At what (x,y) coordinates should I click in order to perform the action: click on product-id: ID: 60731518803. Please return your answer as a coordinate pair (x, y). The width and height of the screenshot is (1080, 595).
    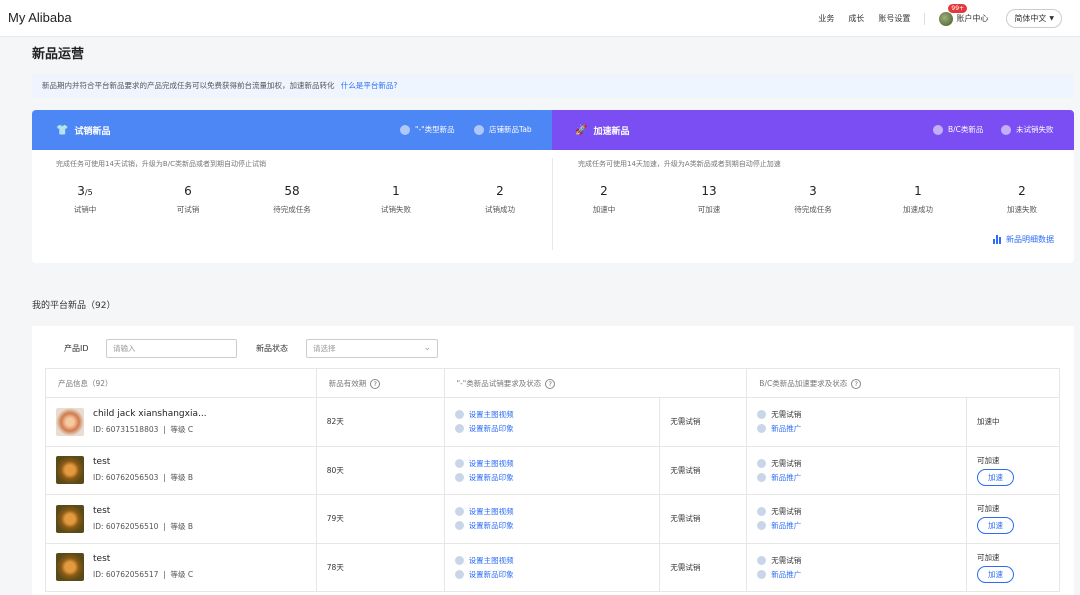
    Looking at the image, I should click on (126, 429).